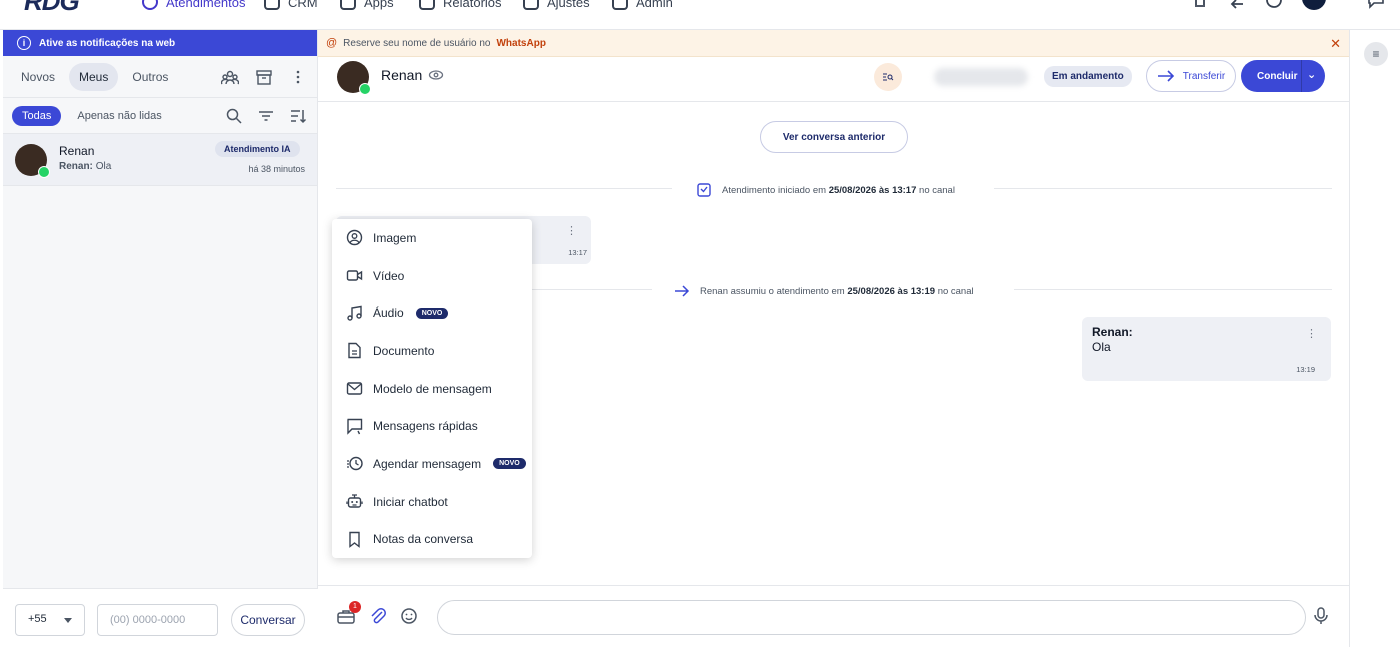 Image resolution: width=1400 pixels, height=647 pixels. Describe the element at coordinates (354, 539) in the screenshot. I see `bookmark-icon` at that location.